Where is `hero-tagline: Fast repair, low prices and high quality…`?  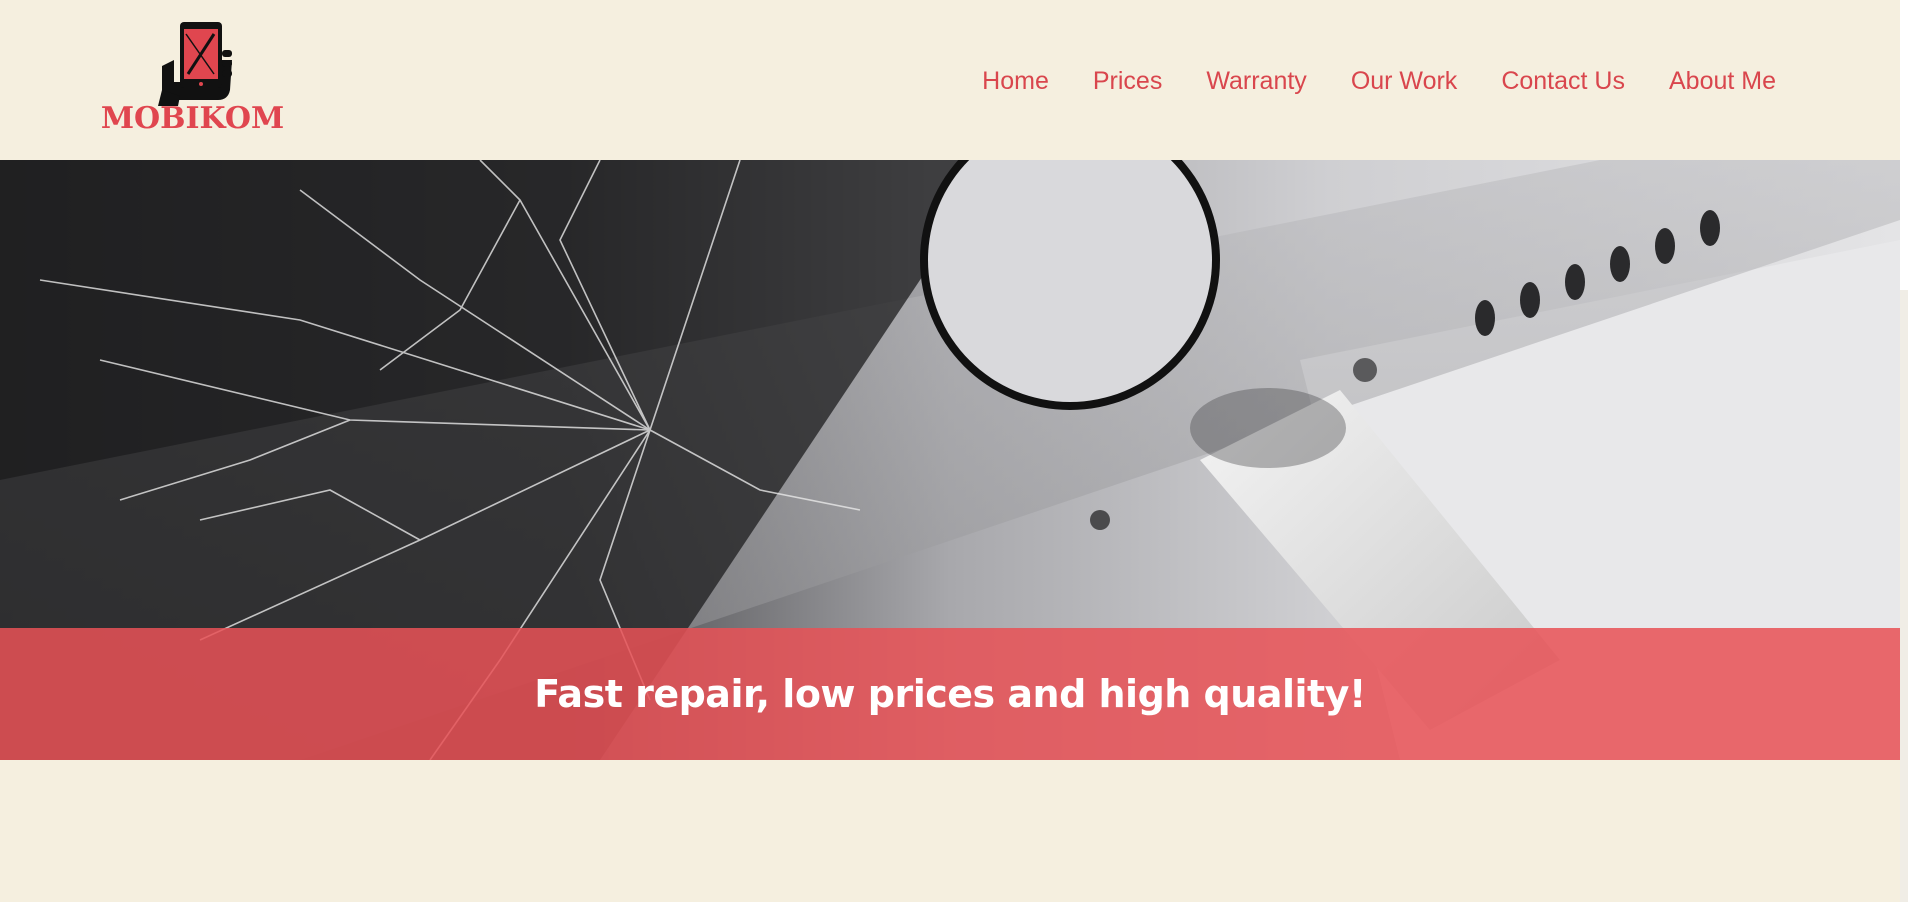
hero-tagline: Fast repair, low prices and high quality… is located at coordinates (950, 694).